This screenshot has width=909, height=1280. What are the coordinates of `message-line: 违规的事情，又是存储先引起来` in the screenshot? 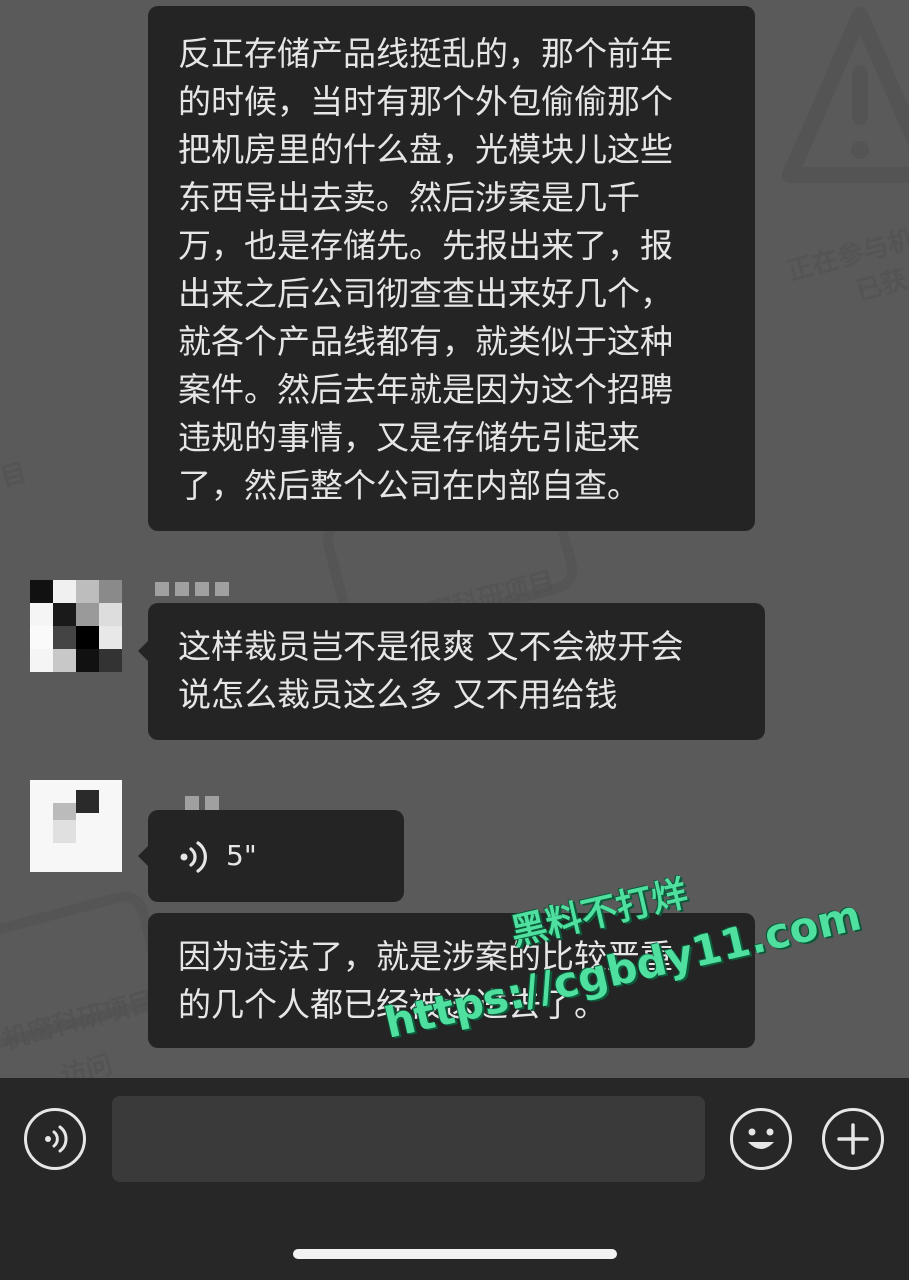 It's located at (409, 437).